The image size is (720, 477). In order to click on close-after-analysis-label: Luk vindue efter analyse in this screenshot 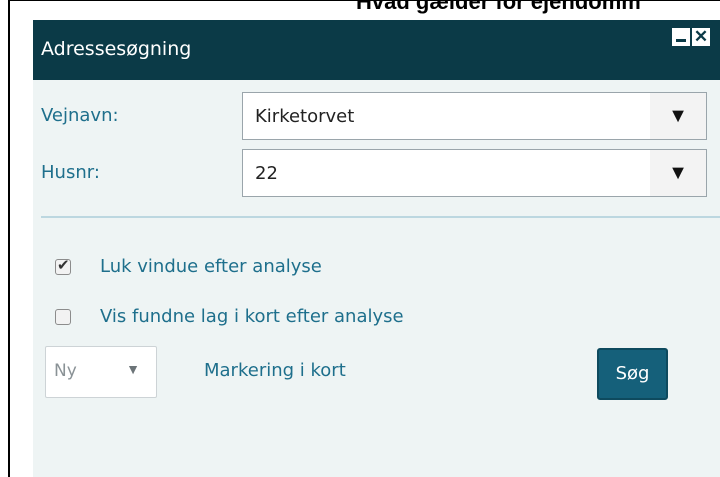, I will do `click(211, 266)`.